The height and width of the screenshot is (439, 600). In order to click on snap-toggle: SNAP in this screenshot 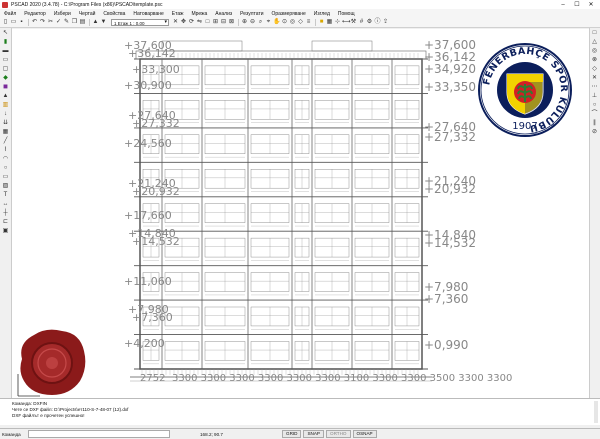, I will do `click(313, 434)`.